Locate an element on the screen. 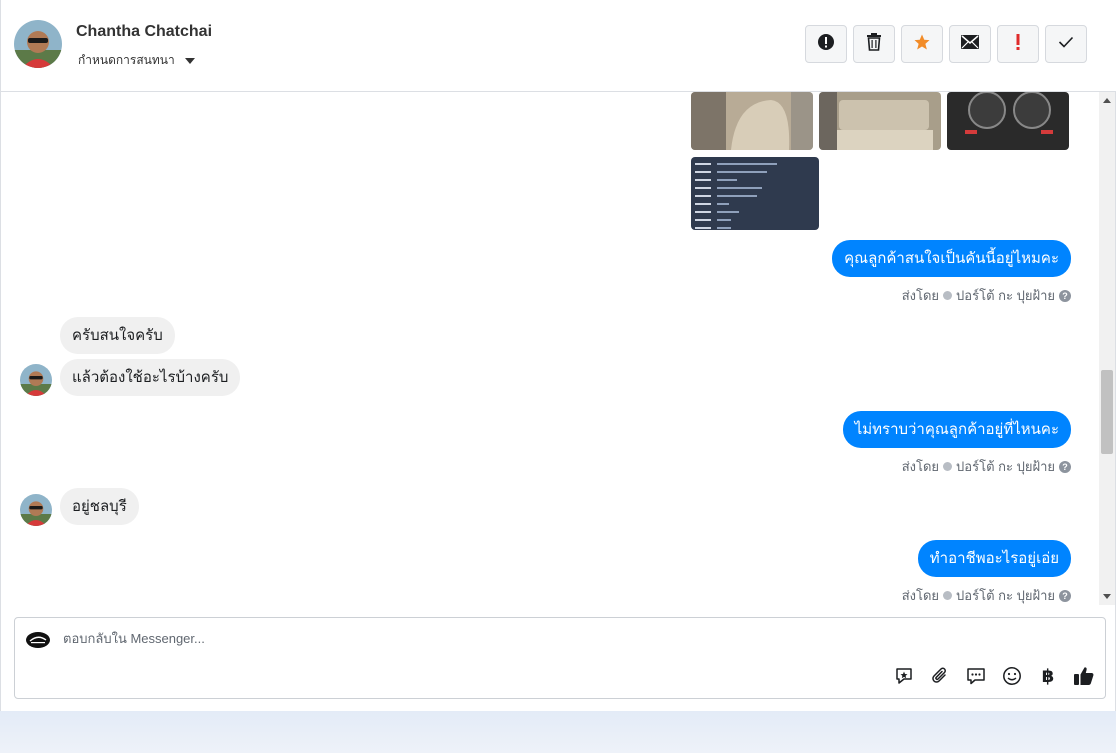 This screenshot has width=1116, height=753. thumbs-up-icon is located at coordinates (1084, 676).